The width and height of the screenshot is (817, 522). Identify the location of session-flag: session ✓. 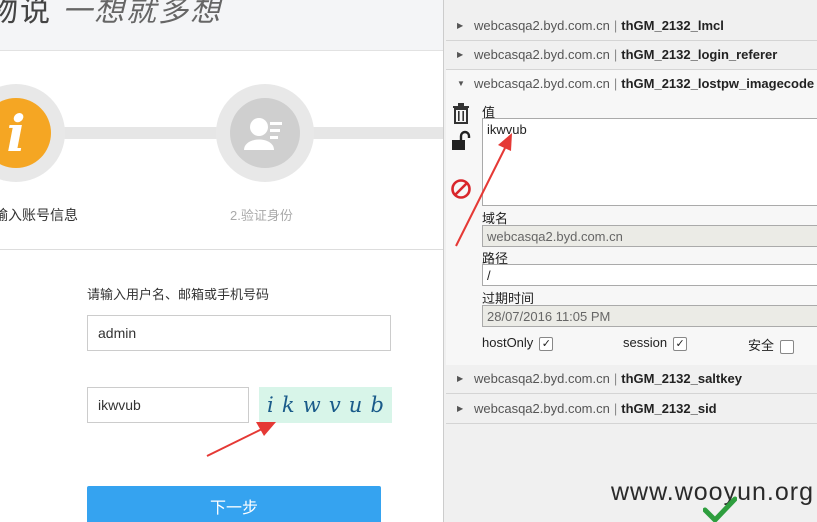
(655, 343).